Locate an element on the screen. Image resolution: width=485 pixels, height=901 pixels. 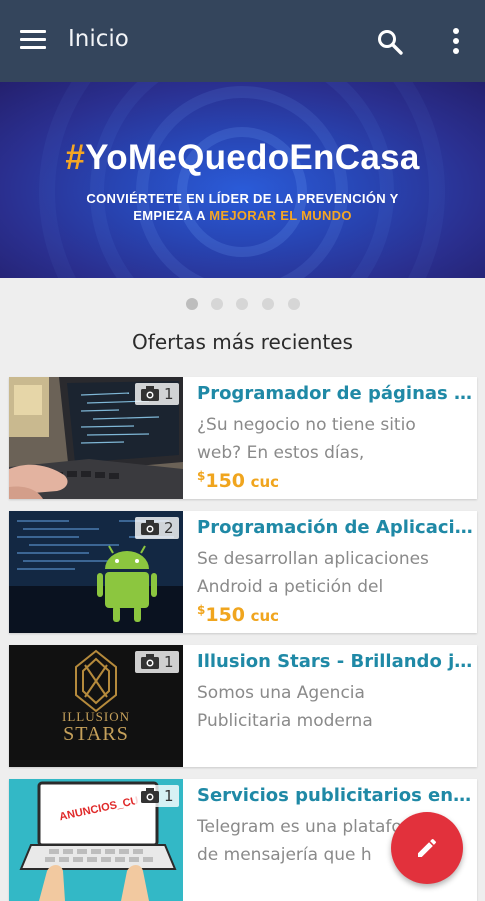
listing-description: Somos una Agencia Publicitaria moderna is located at coordinates (285, 707).